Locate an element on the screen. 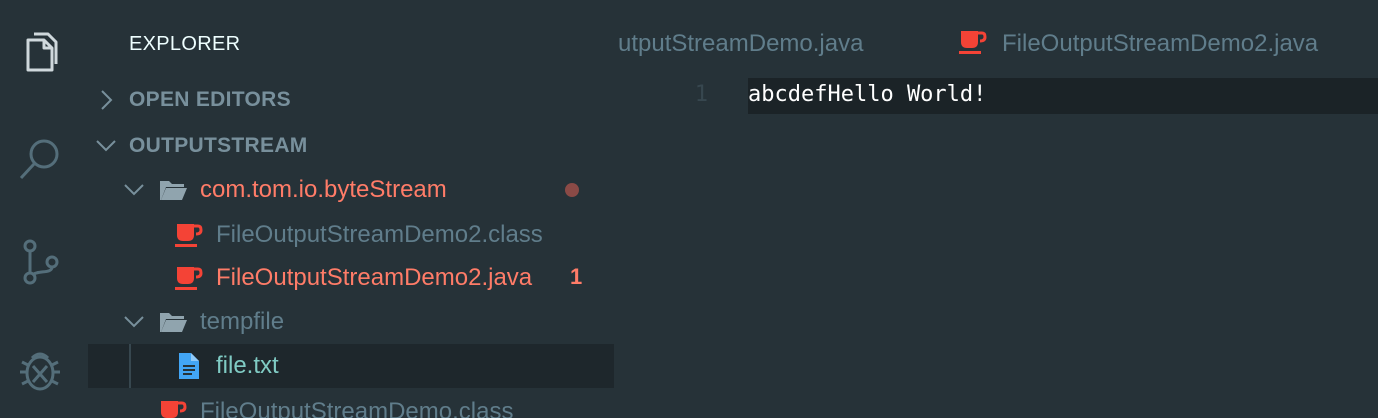 The height and width of the screenshot is (418, 1378). tab-demo2-java: FileOutputStreamDemo2.java is located at coordinates (1138, 46).